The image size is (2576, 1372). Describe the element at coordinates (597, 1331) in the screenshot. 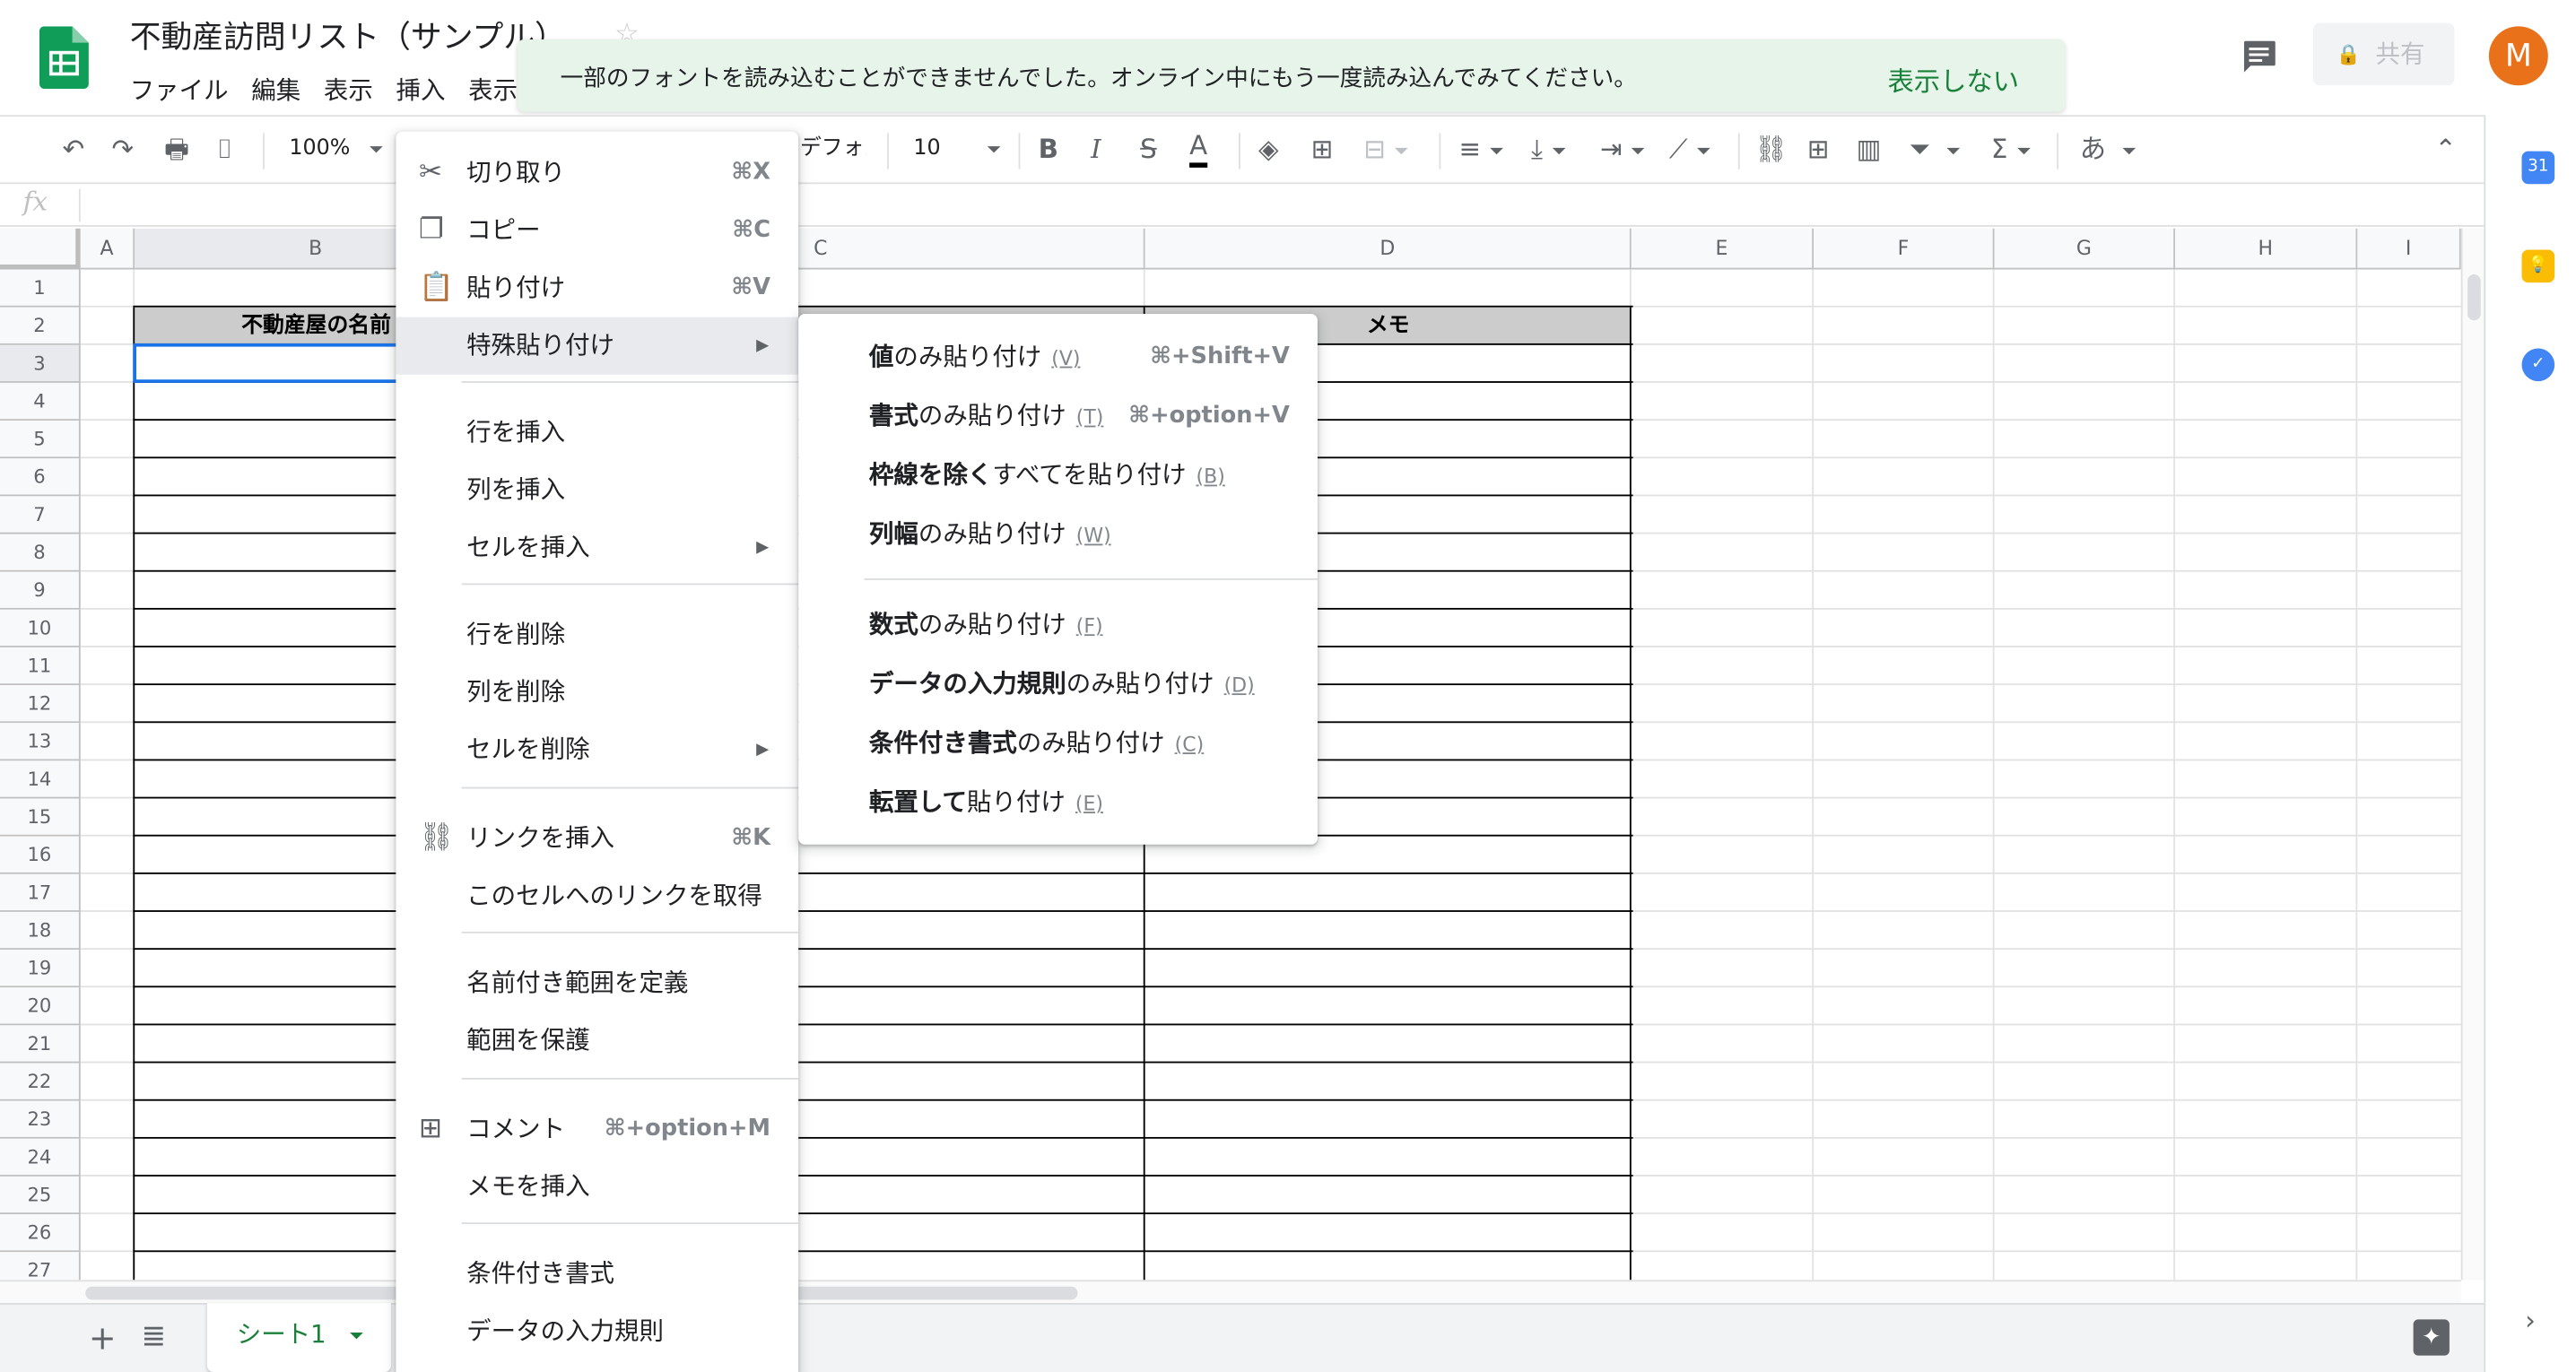

I see `context-menu-item-18: データの入力規則` at that location.